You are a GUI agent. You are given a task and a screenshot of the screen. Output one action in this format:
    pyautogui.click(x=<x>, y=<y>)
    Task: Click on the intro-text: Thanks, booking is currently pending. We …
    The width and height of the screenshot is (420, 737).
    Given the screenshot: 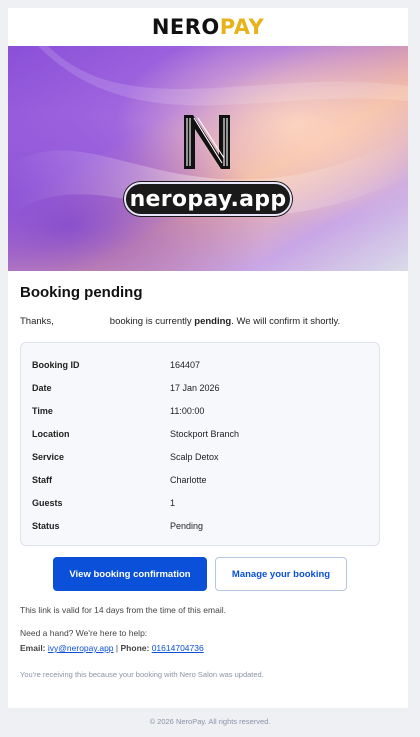 What is the action you would take?
    pyautogui.click(x=180, y=321)
    